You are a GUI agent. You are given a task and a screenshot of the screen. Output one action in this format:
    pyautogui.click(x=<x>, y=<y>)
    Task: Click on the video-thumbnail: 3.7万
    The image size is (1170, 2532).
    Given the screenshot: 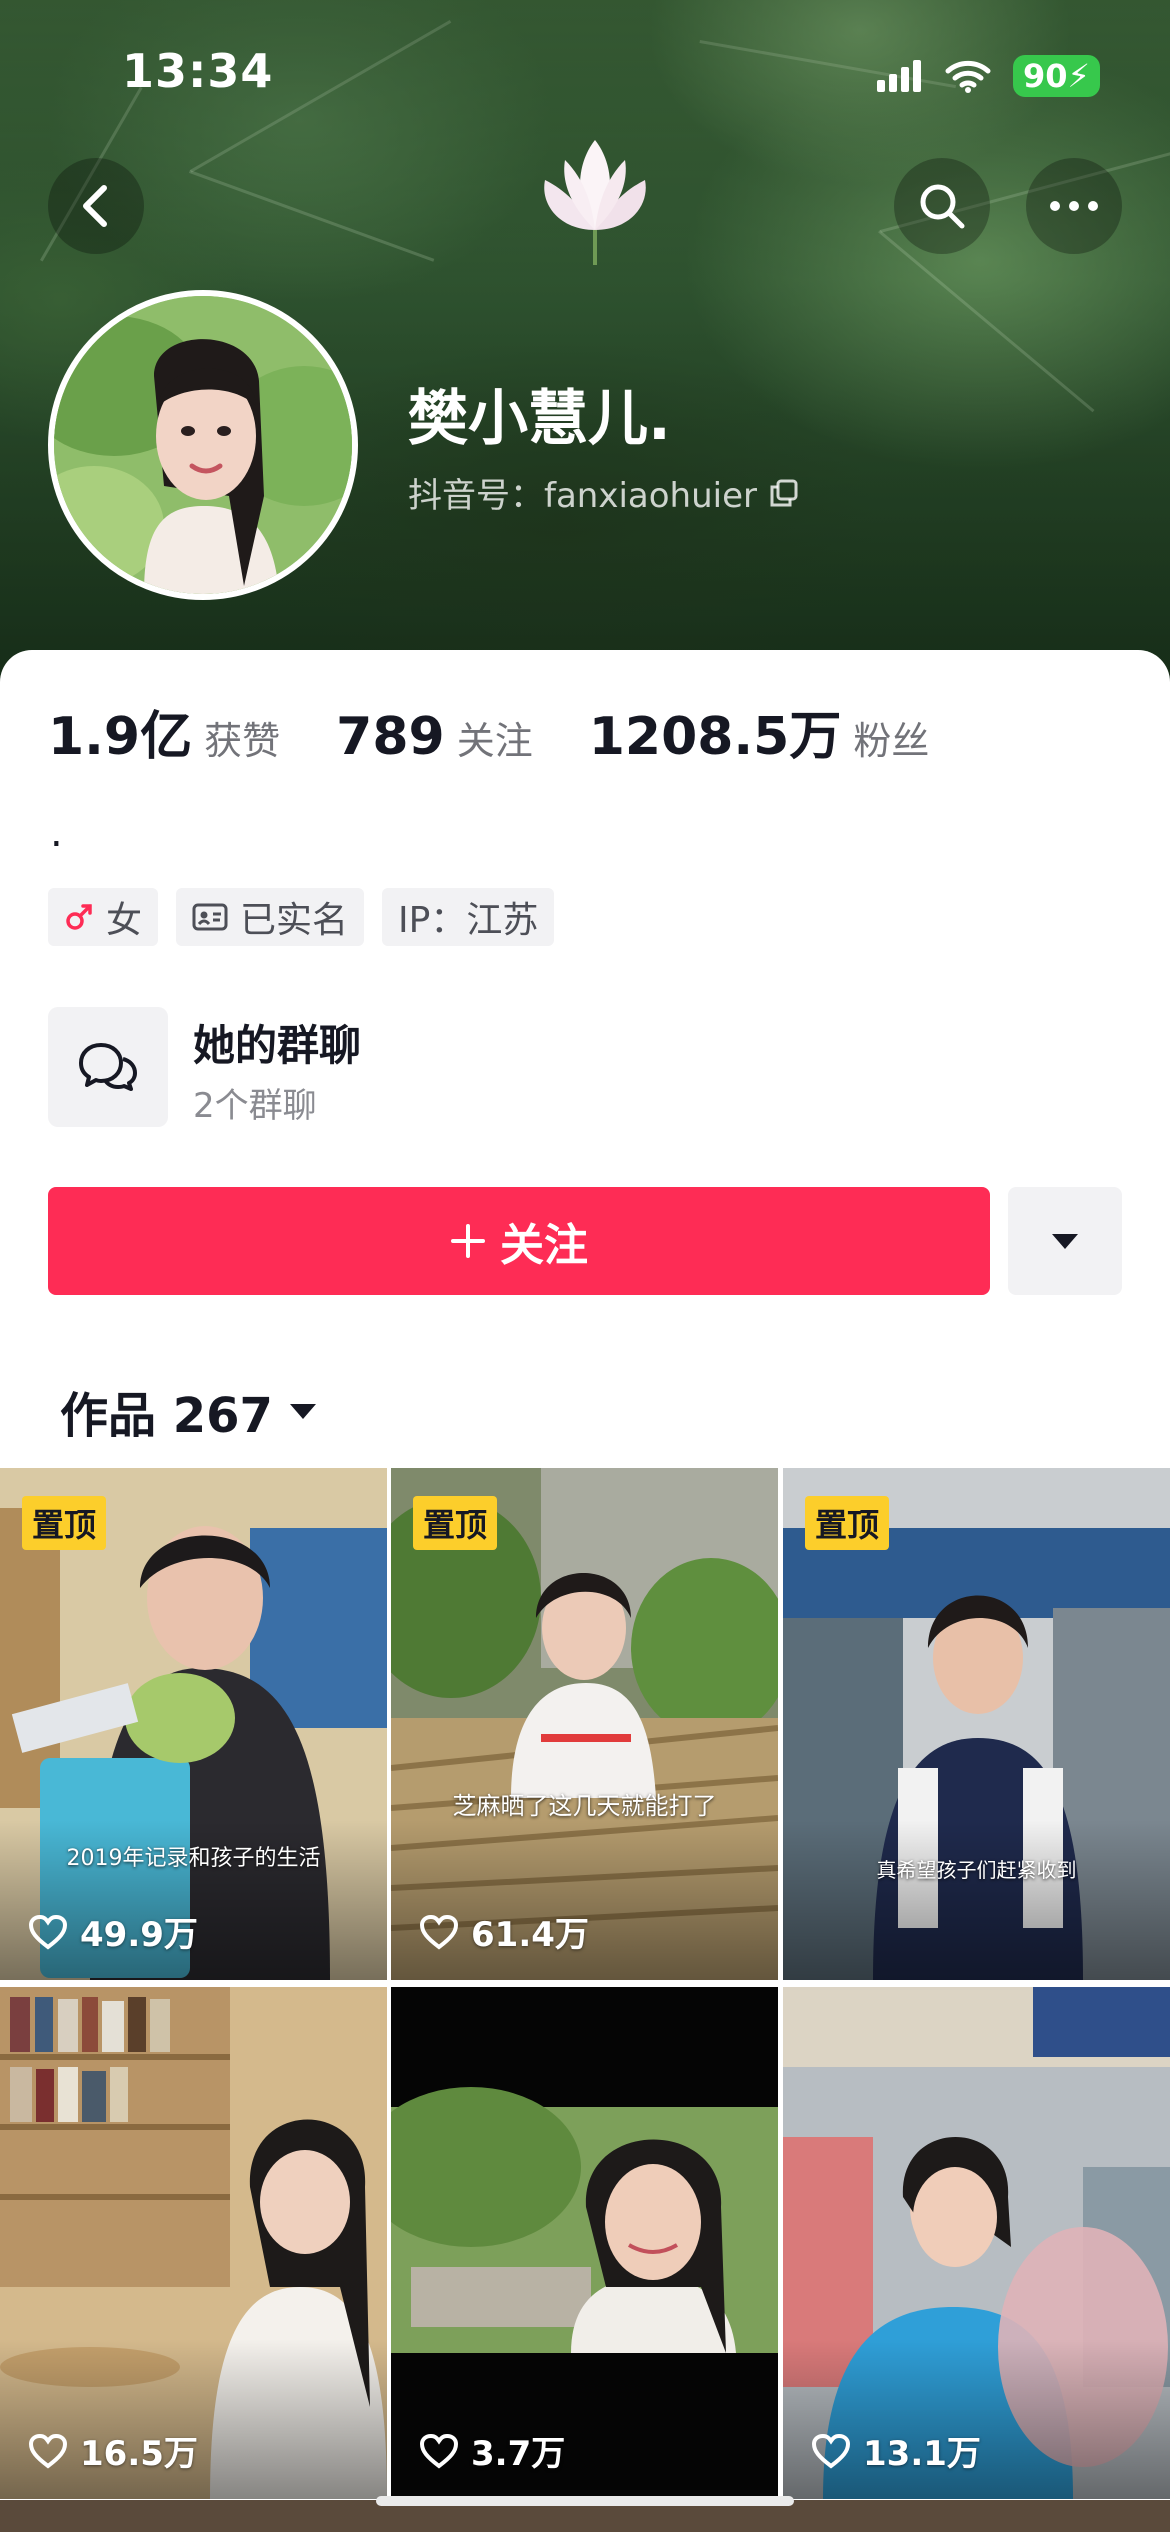 What is the action you would take?
    pyautogui.click(x=584, y=2243)
    